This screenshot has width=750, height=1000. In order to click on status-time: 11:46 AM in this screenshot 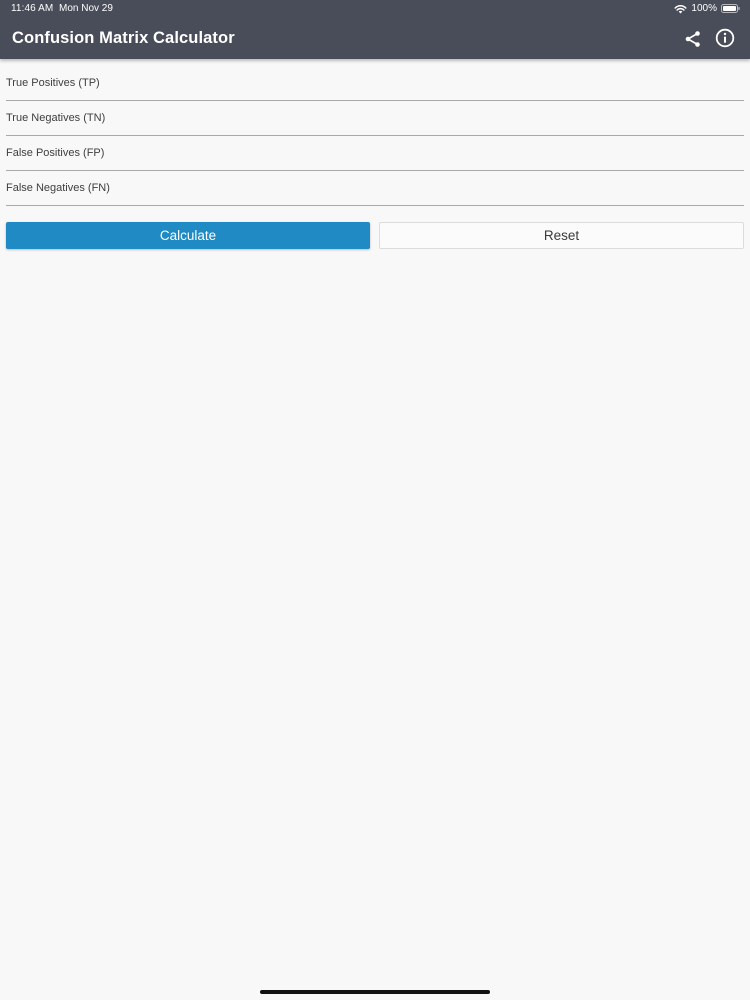, I will do `click(32, 8)`.